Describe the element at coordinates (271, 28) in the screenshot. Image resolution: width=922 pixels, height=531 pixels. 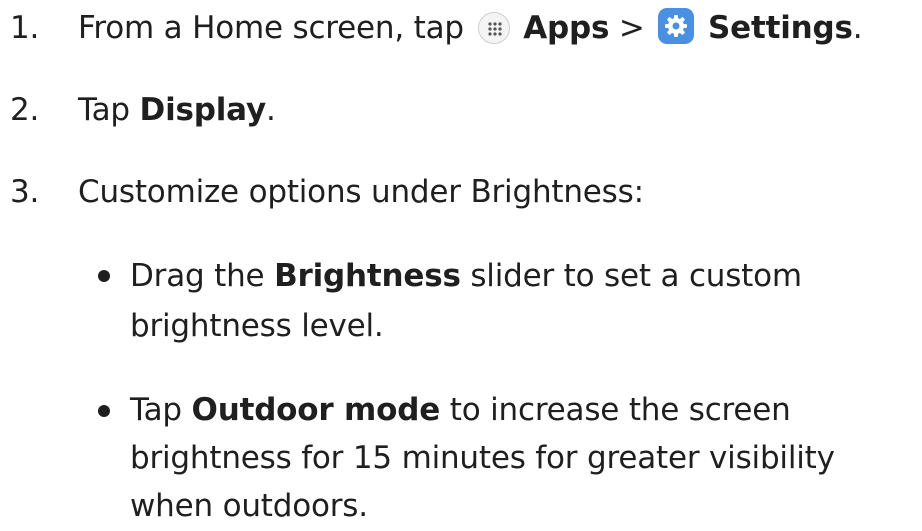
I see `step-prefix: From a Home screen, tap` at that location.